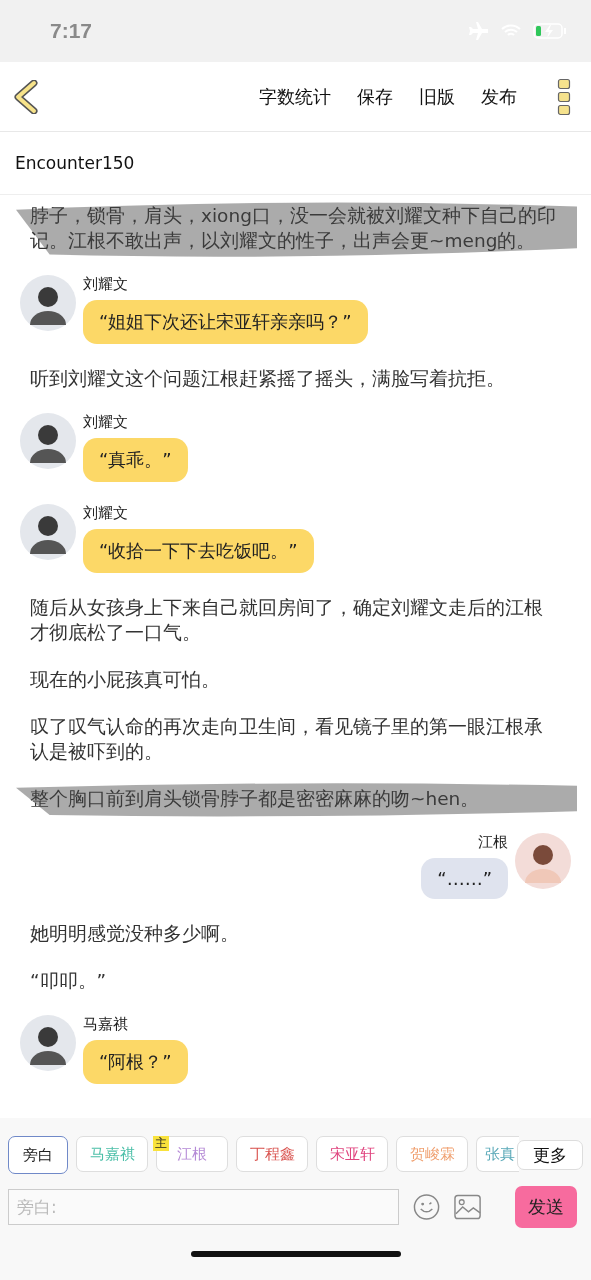  What do you see at coordinates (198, 551) in the screenshot?
I see `chat-bubble: “收拾一下下去吃饭吧。”` at bounding box center [198, 551].